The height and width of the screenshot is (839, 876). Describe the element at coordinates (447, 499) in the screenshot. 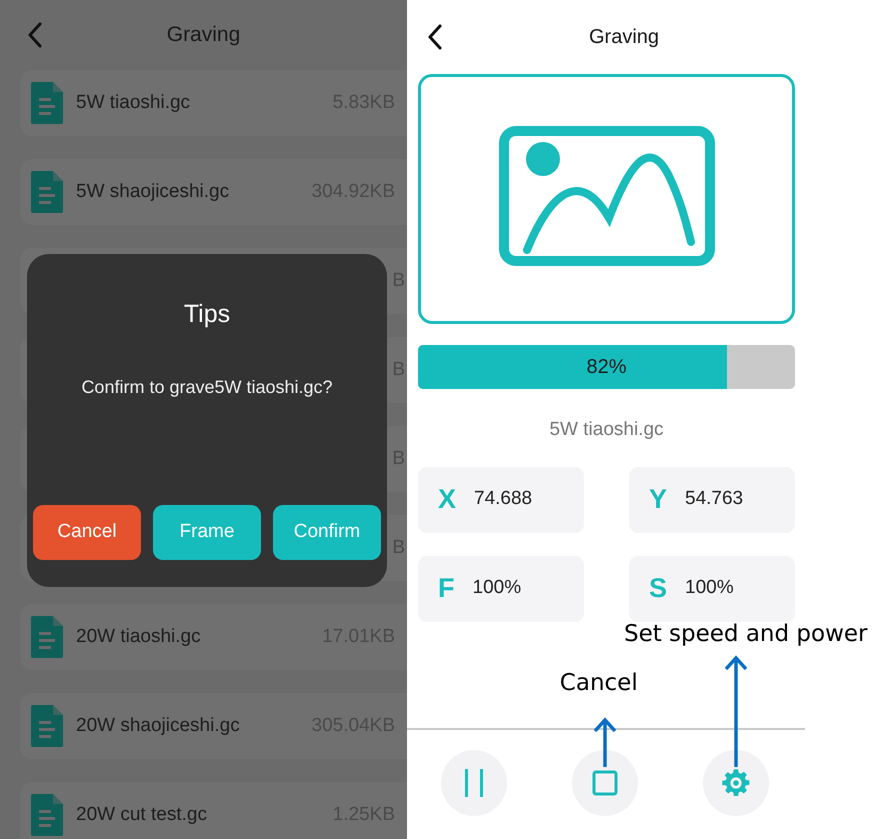

I see `stat-label: X` at that location.